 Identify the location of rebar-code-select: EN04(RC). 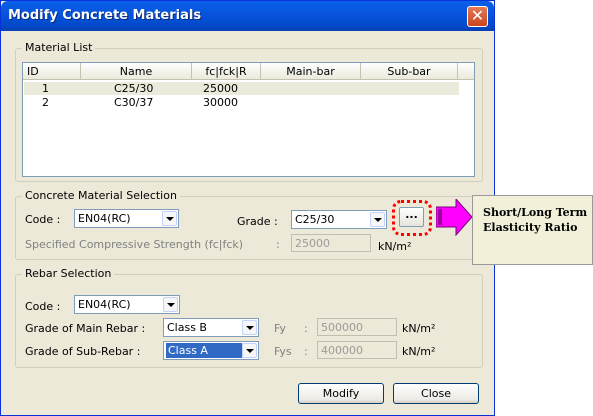
(127, 304).